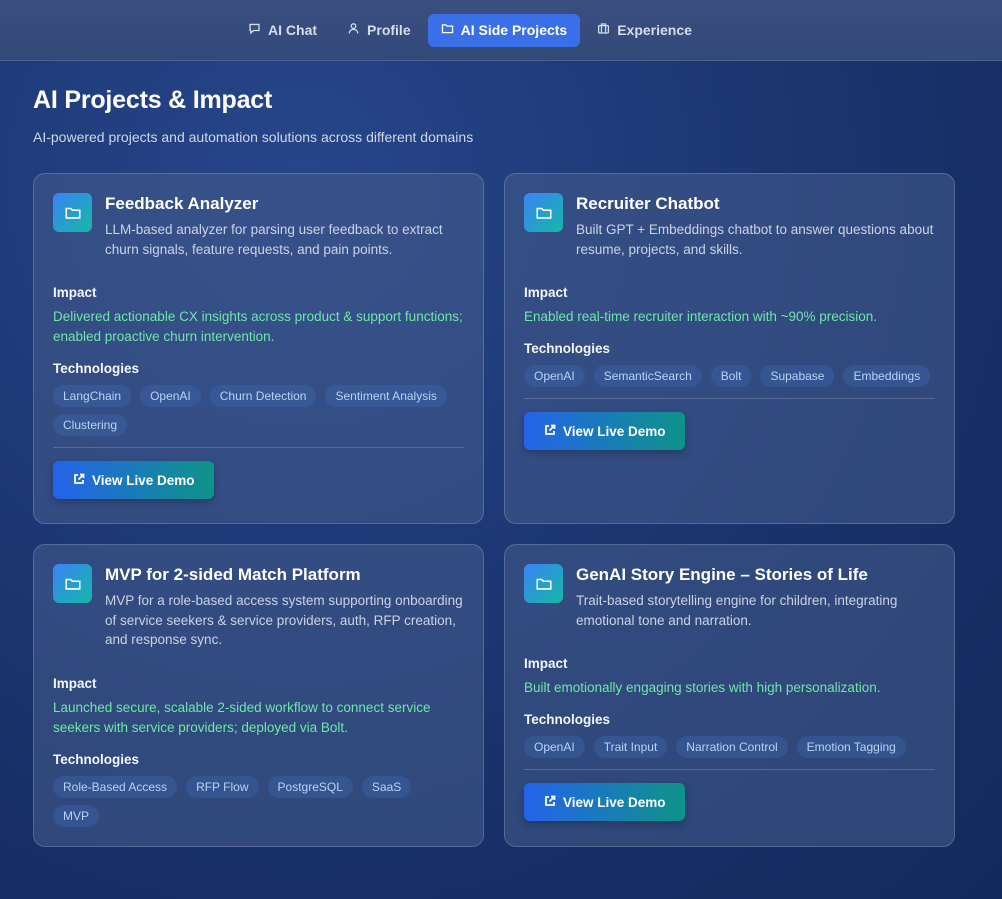  Describe the element at coordinates (514, 30) in the screenshot. I see `tab-label: AI Side Projects` at that location.